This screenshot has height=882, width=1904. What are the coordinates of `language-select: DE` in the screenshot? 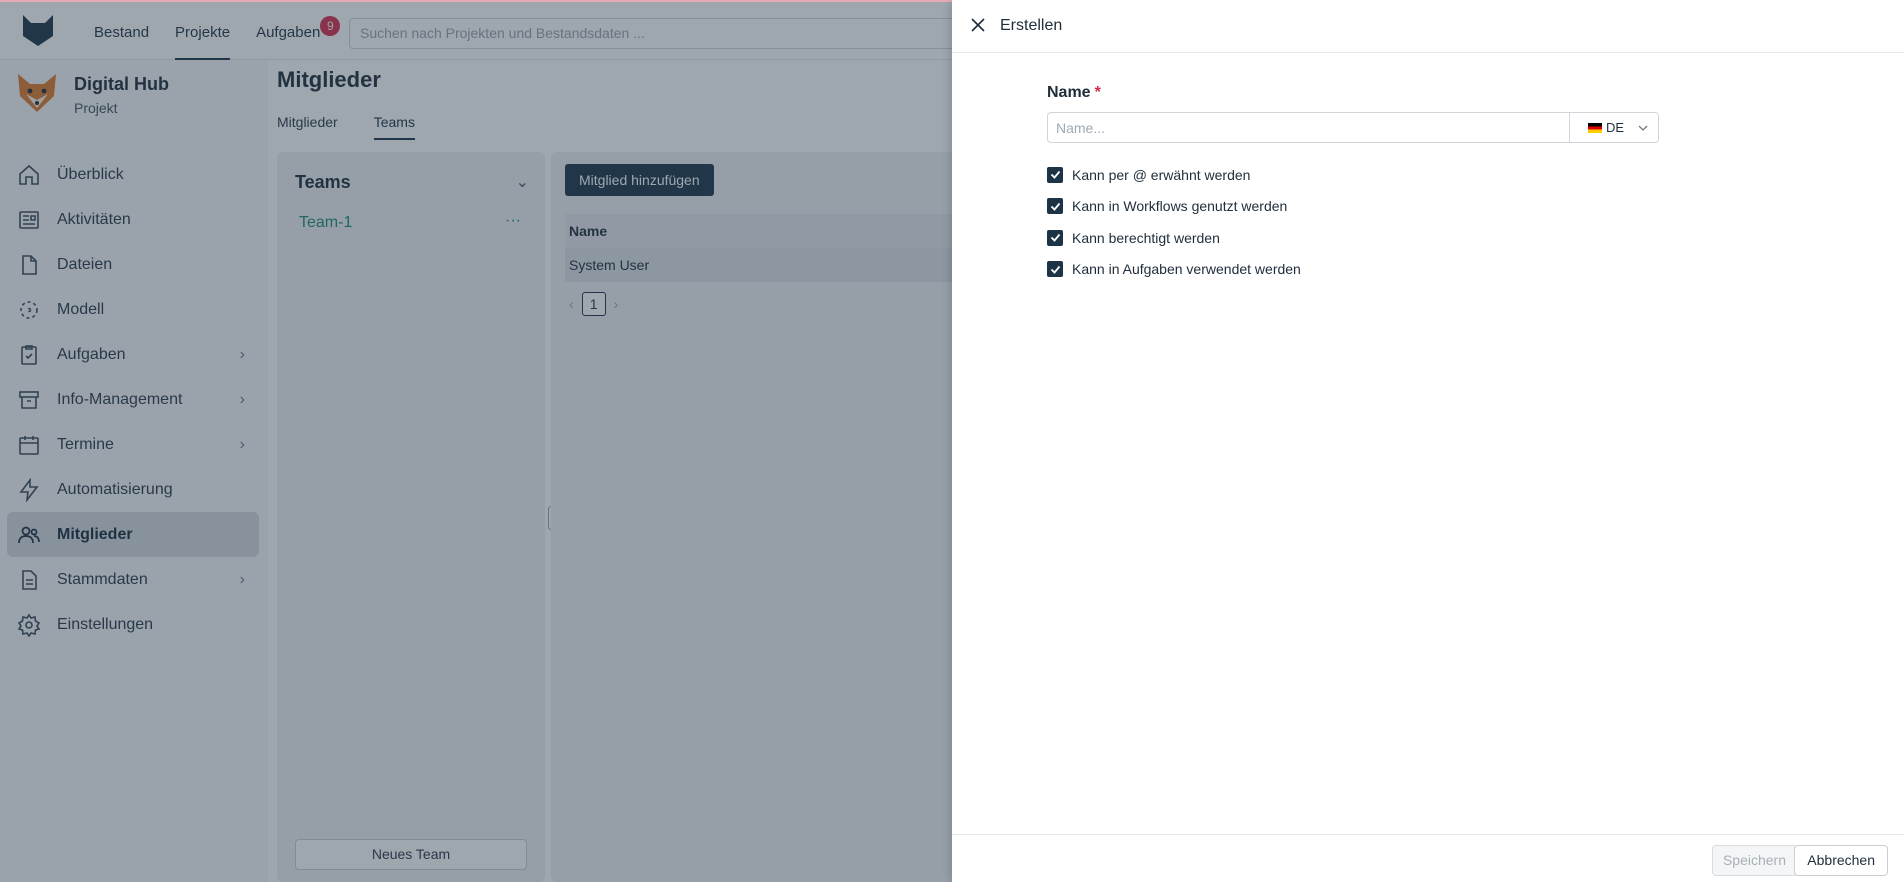 It's located at (1614, 127).